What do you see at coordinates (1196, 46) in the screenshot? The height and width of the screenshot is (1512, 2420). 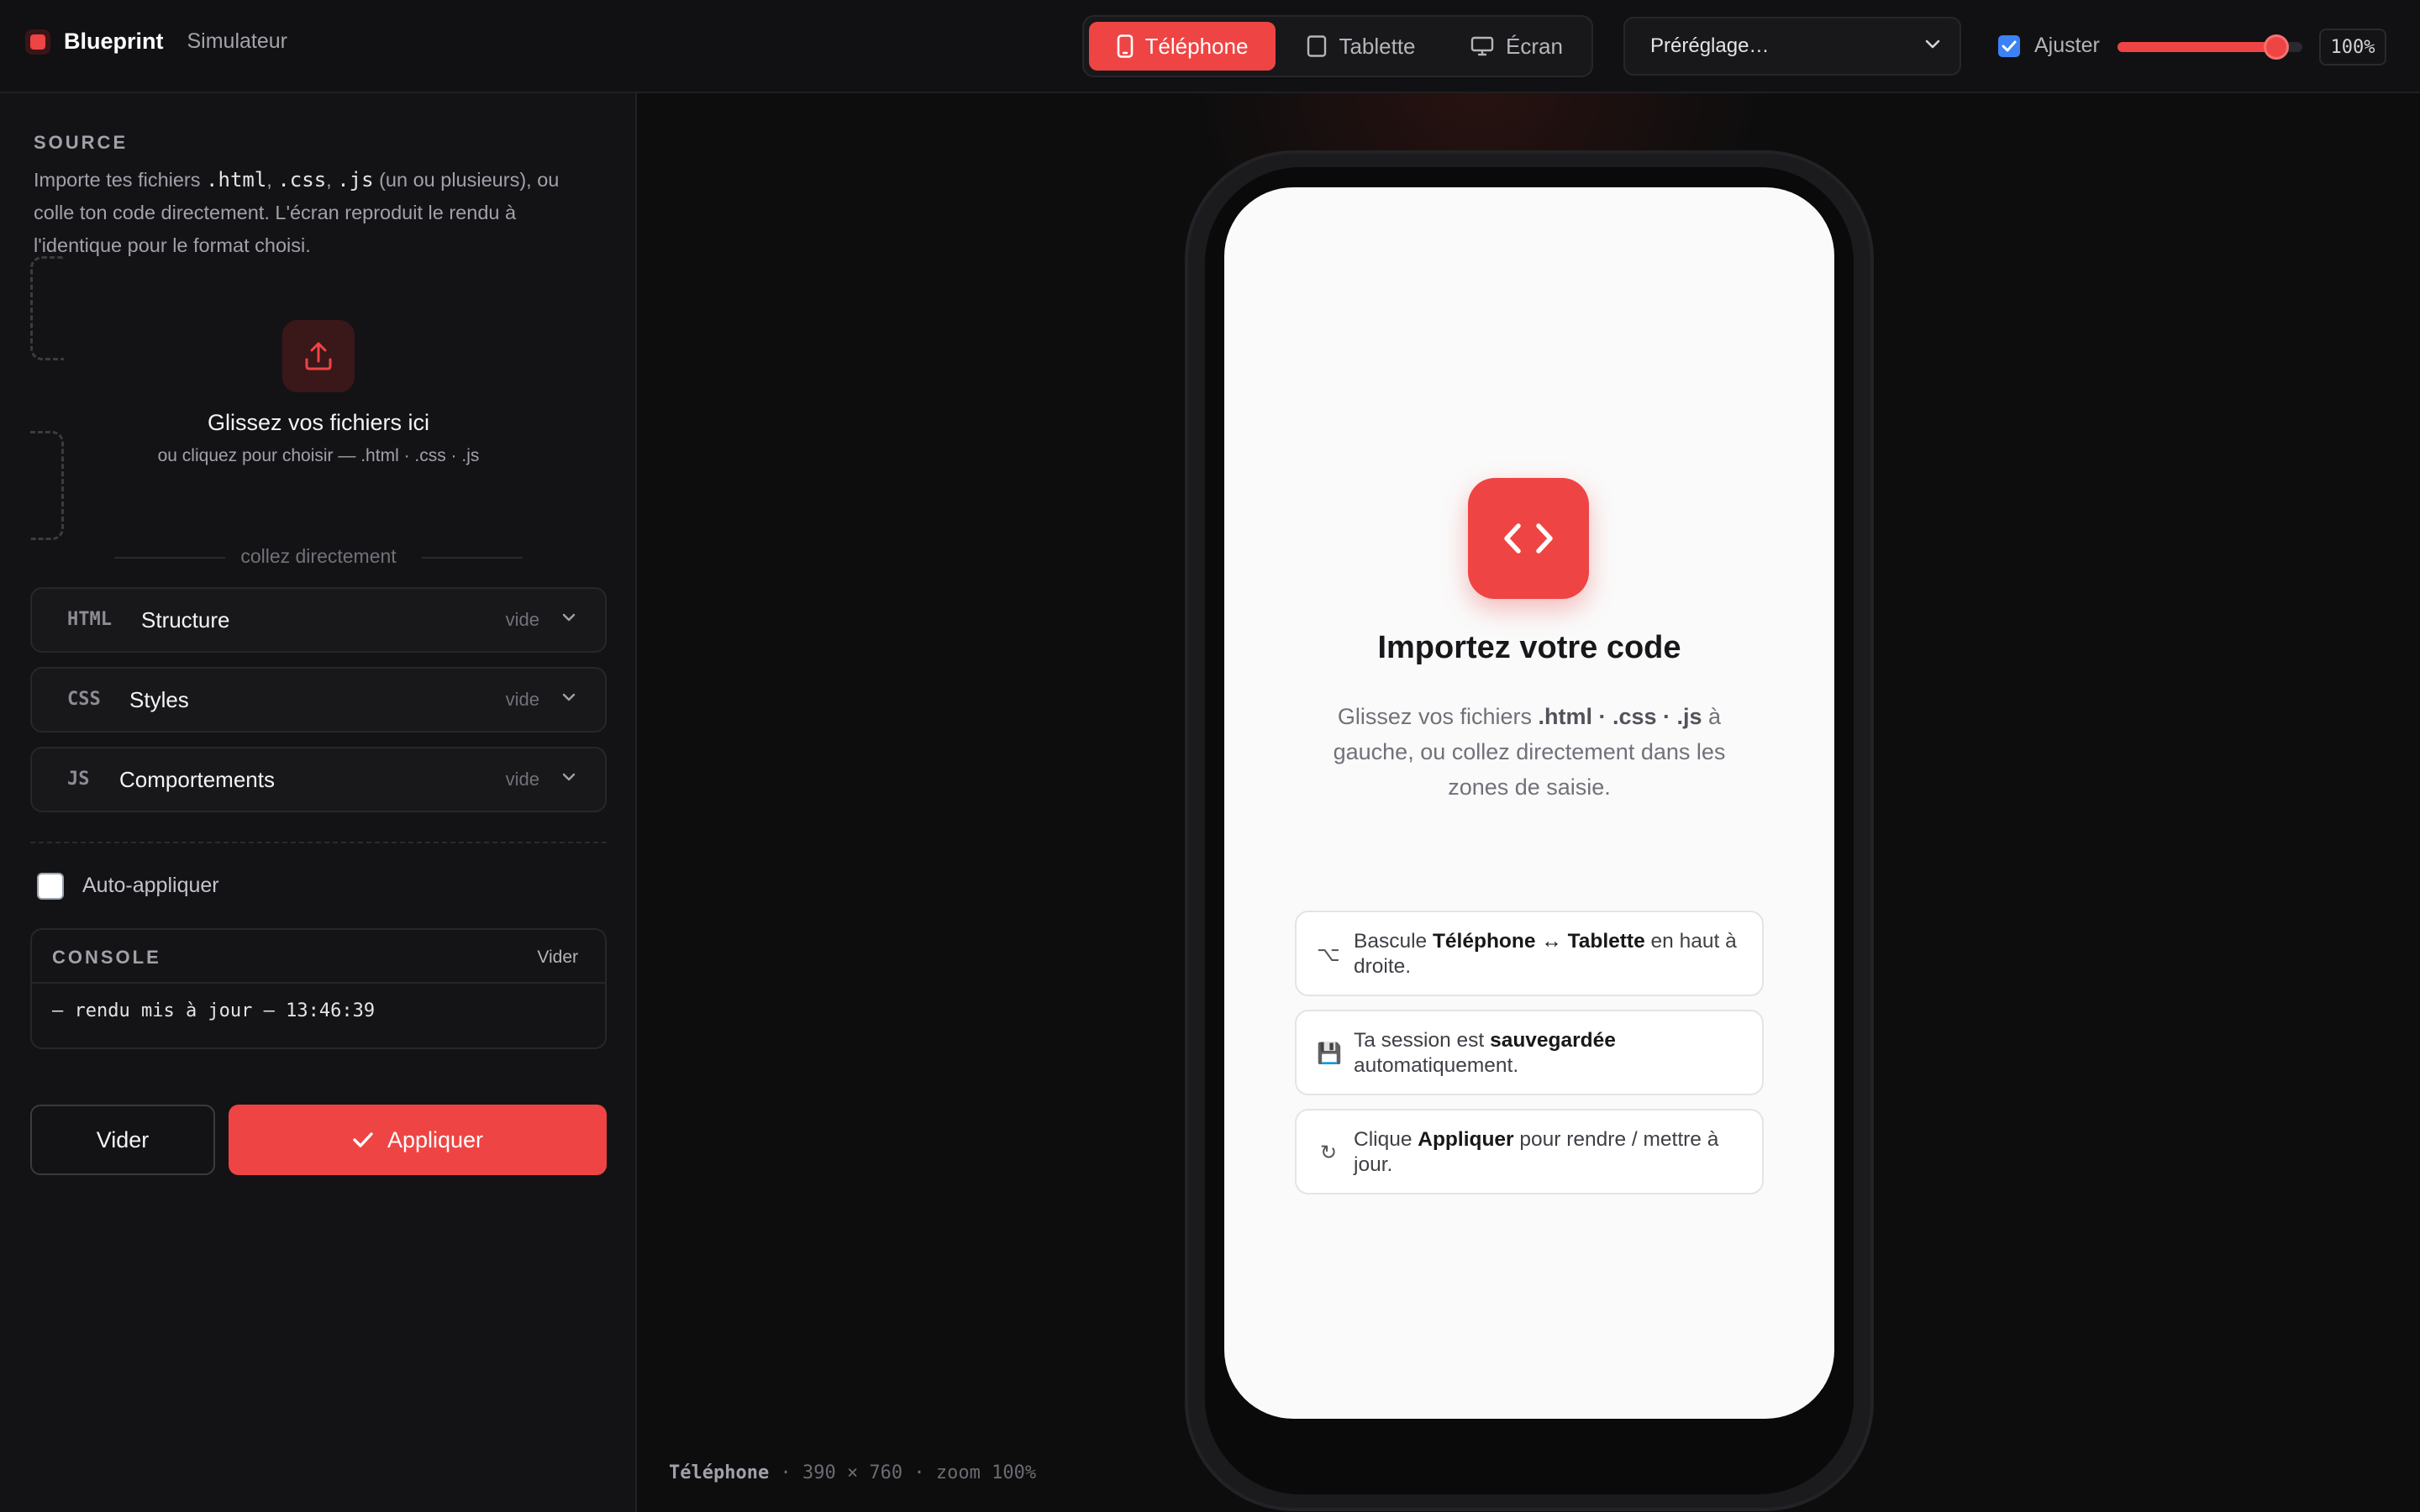 I see `device-phone-label: Téléphone` at bounding box center [1196, 46].